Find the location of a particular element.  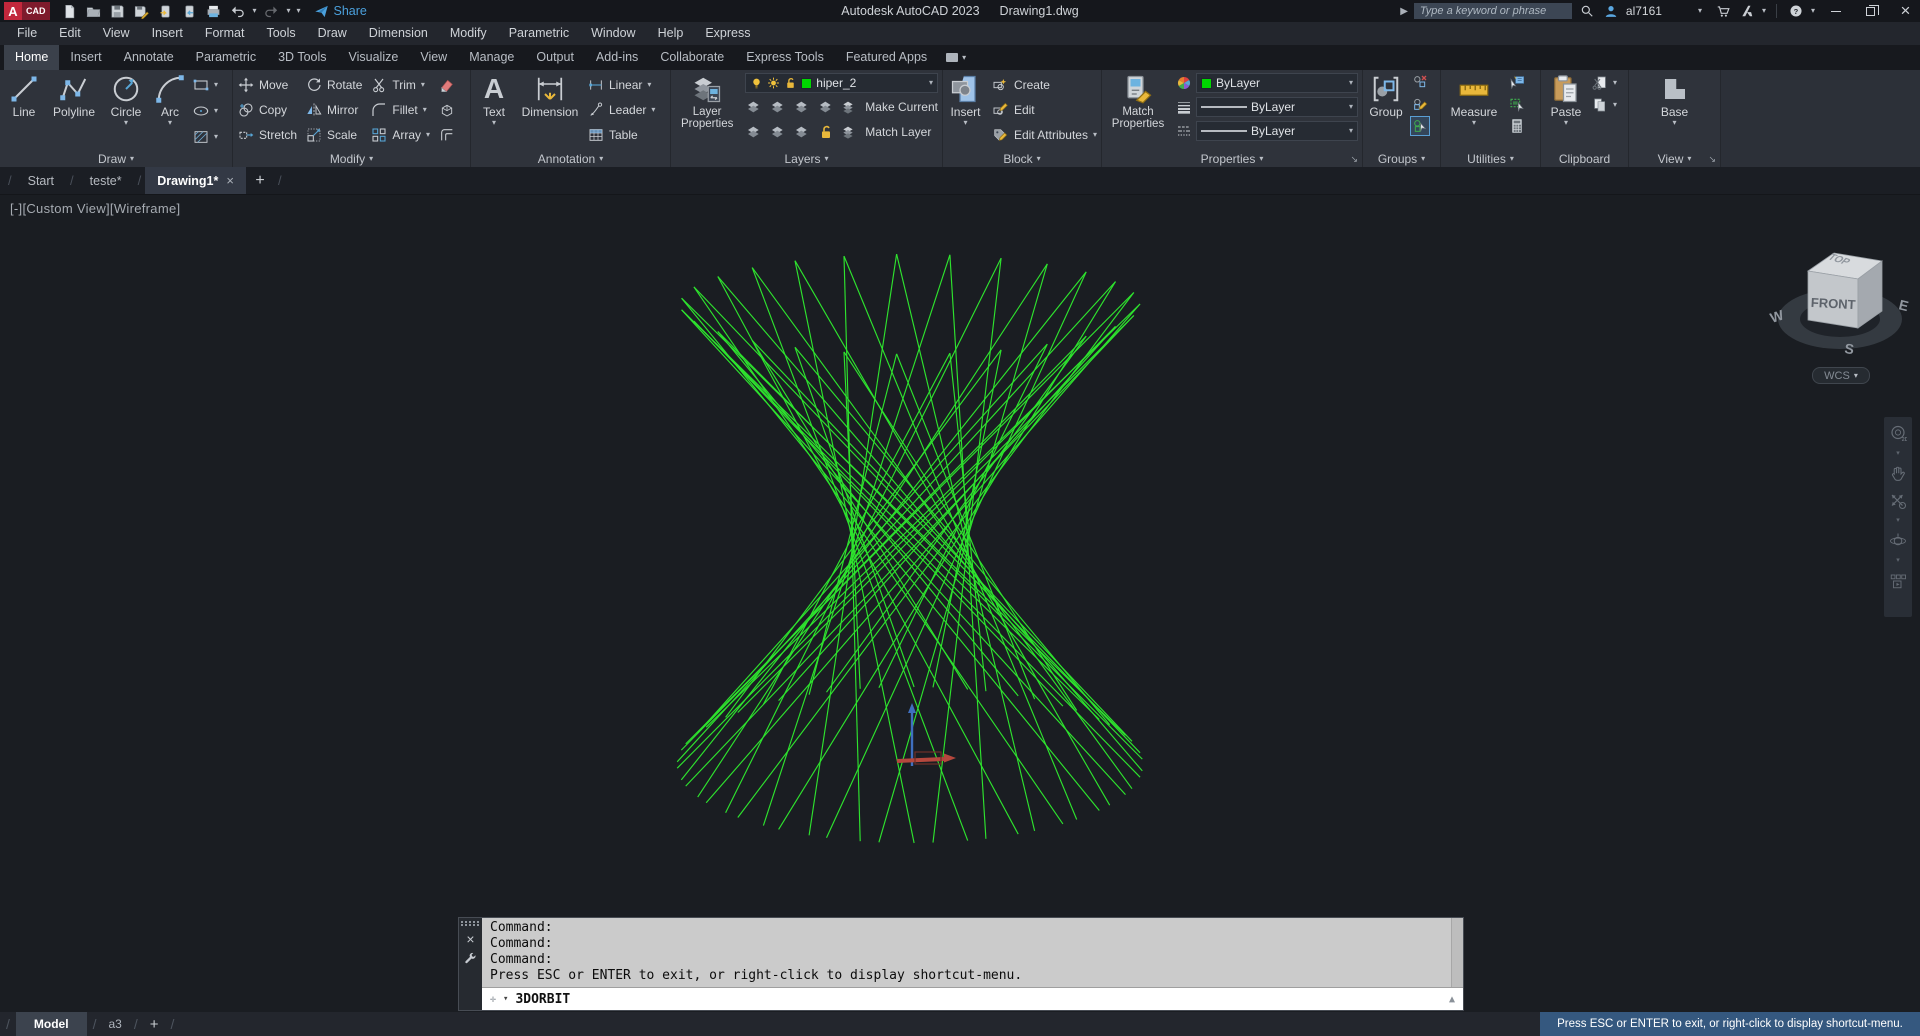

file-tab-start: Start is located at coordinates (41, 180).